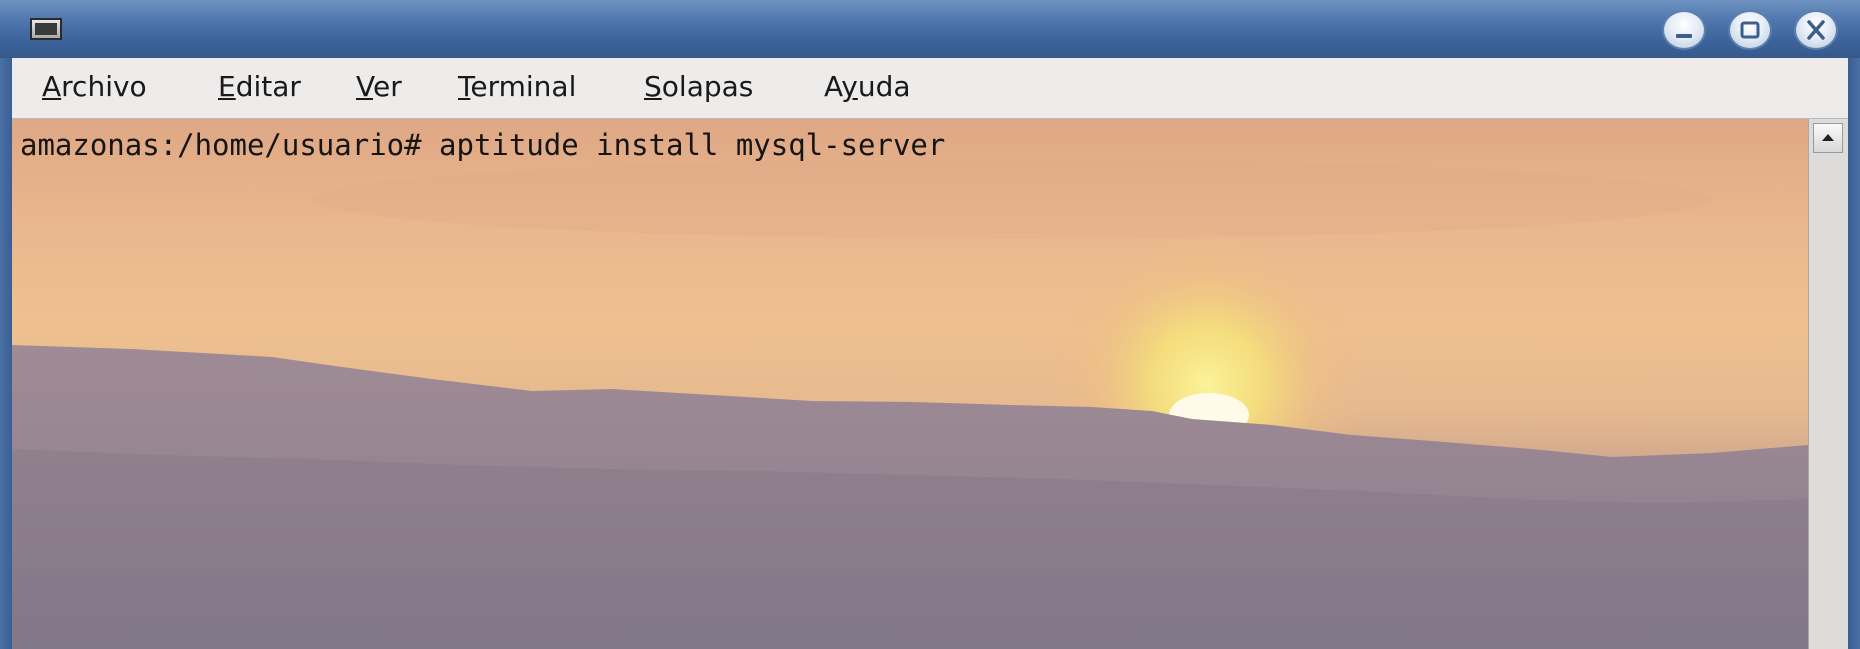 The image size is (1860, 649). What do you see at coordinates (104, 86) in the screenshot?
I see `menu-label: rchivo` at bounding box center [104, 86].